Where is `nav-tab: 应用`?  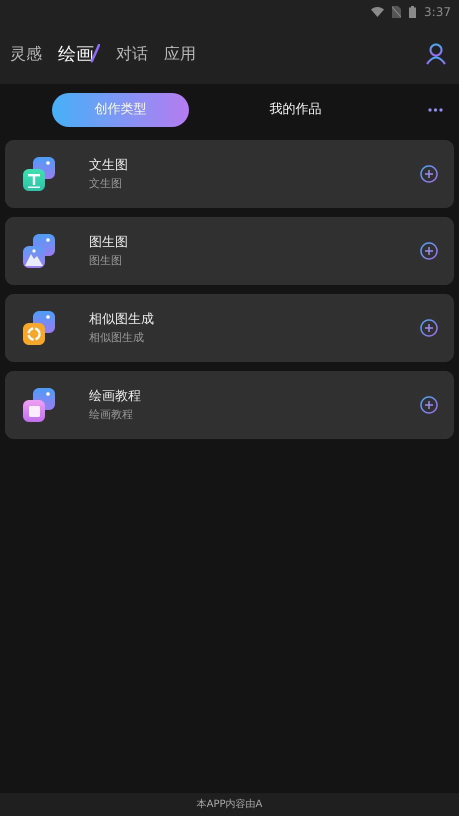
nav-tab: 应用 is located at coordinates (180, 54).